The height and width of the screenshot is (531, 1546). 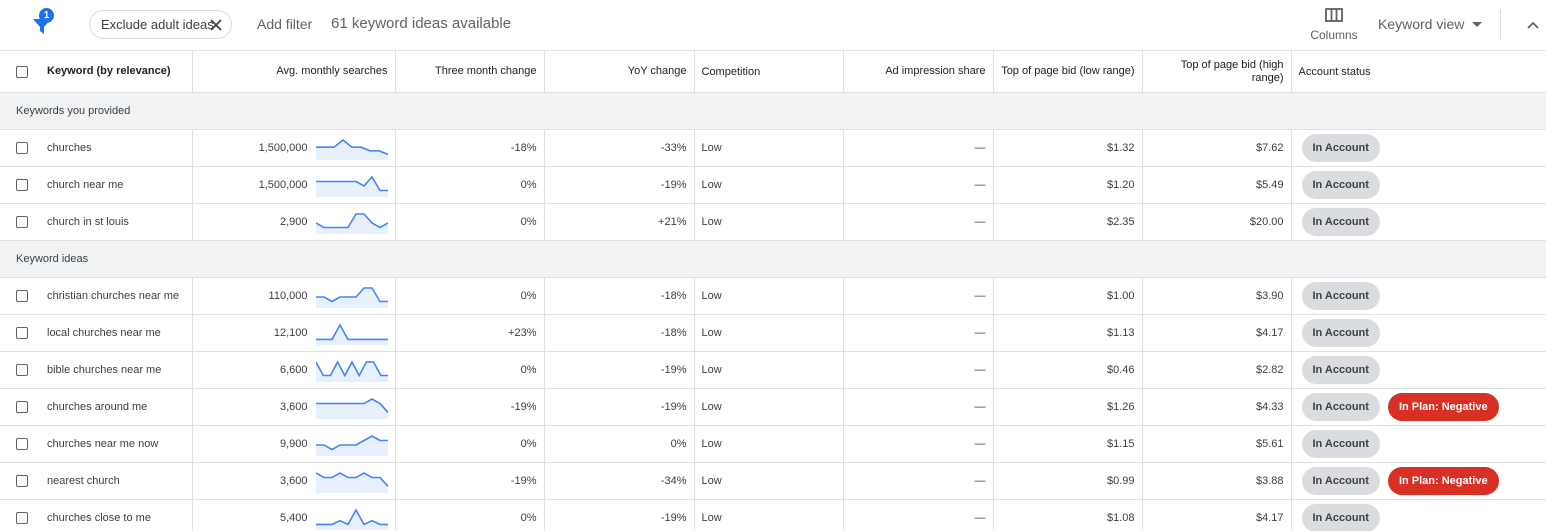 I want to click on bid-high-cell: $5.61, so click(x=1216, y=444).